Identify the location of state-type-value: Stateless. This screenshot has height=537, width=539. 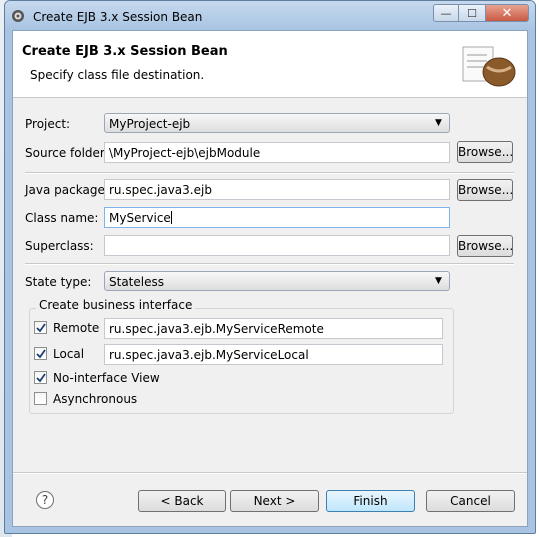
(136, 282).